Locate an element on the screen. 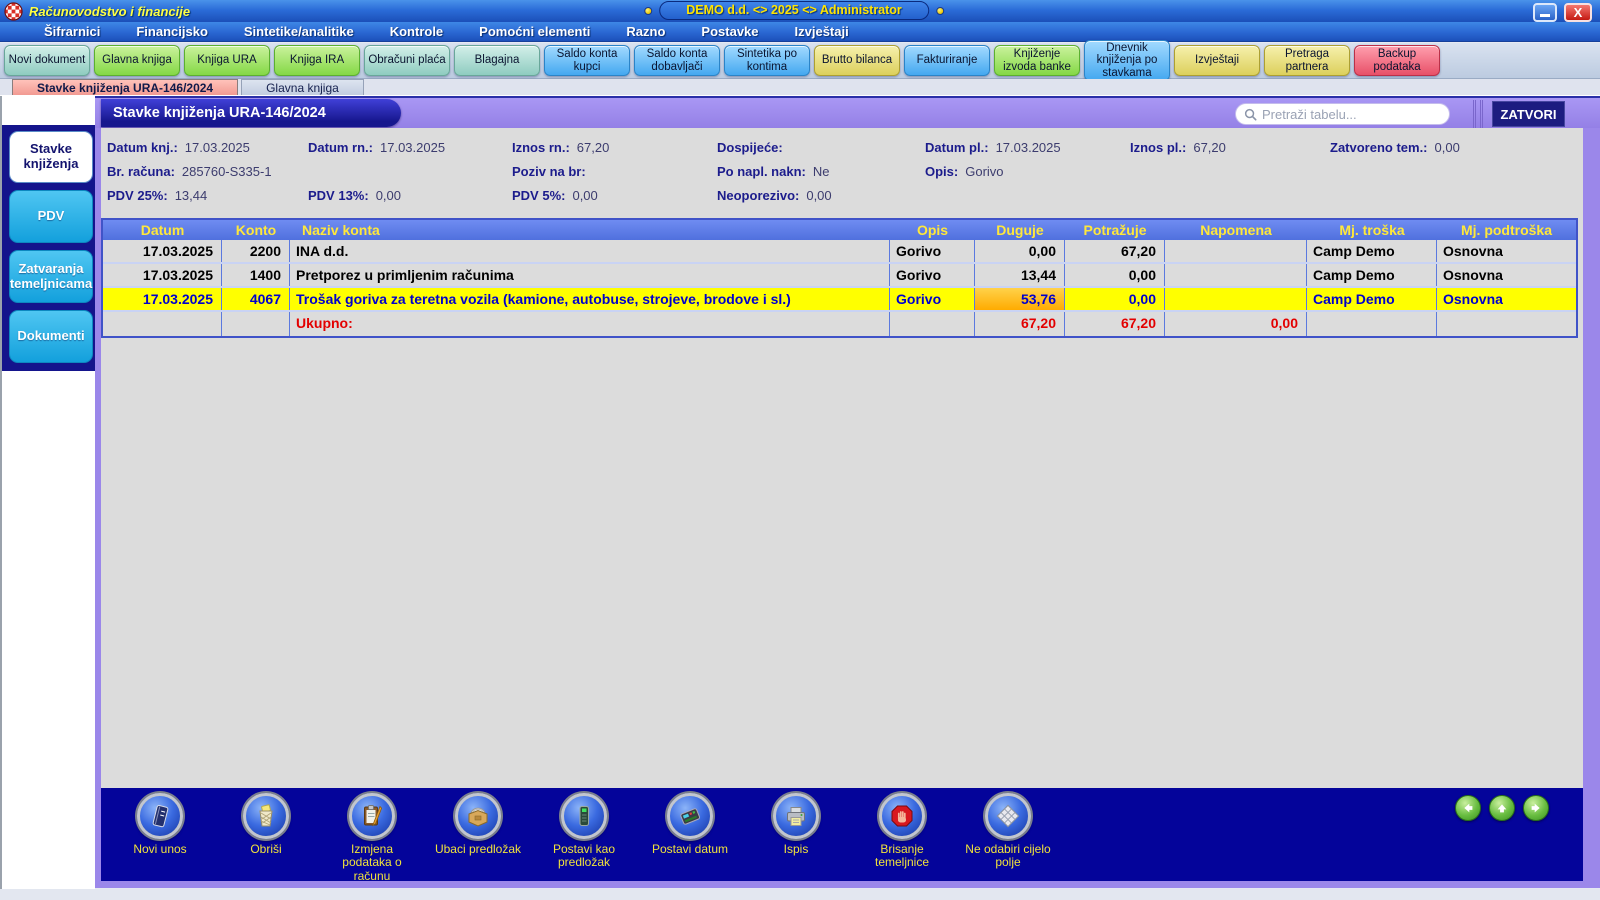  column-header-mj-troska: Mj. troška is located at coordinates (1372, 230).